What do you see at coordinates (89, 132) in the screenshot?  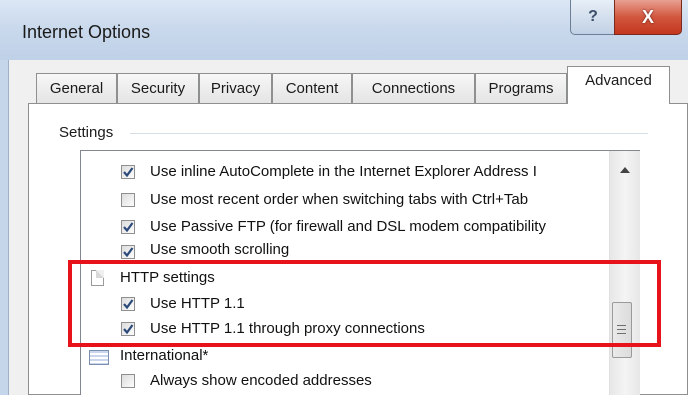 I see `settings-group-label: Settings` at bounding box center [89, 132].